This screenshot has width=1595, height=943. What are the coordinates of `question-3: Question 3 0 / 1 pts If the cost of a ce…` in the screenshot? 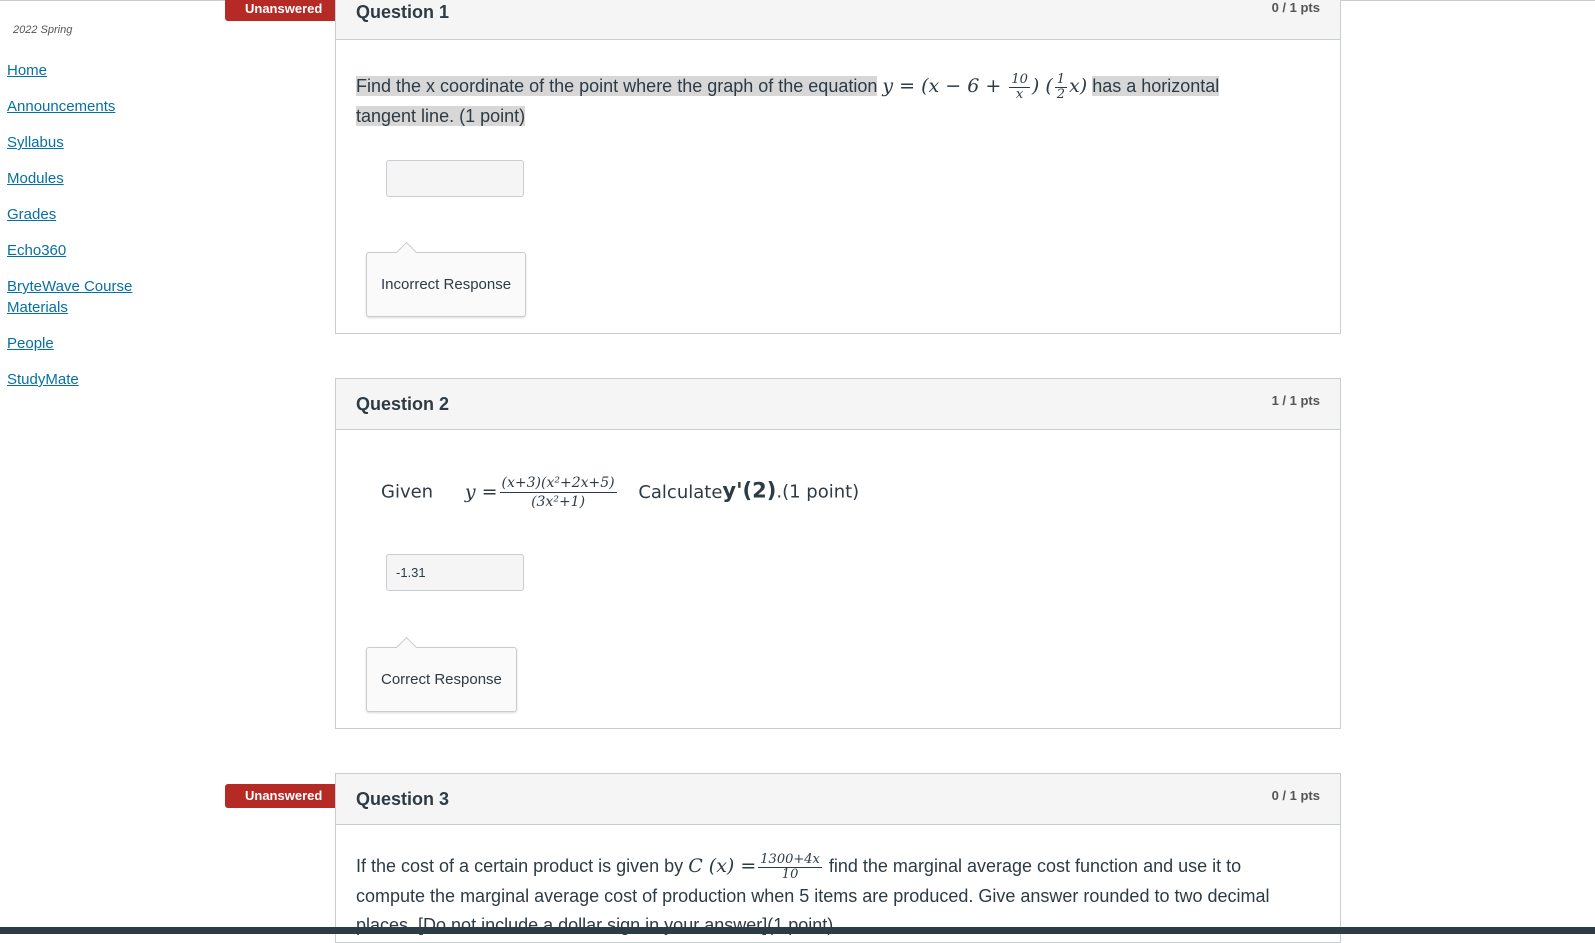 It's located at (838, 858).